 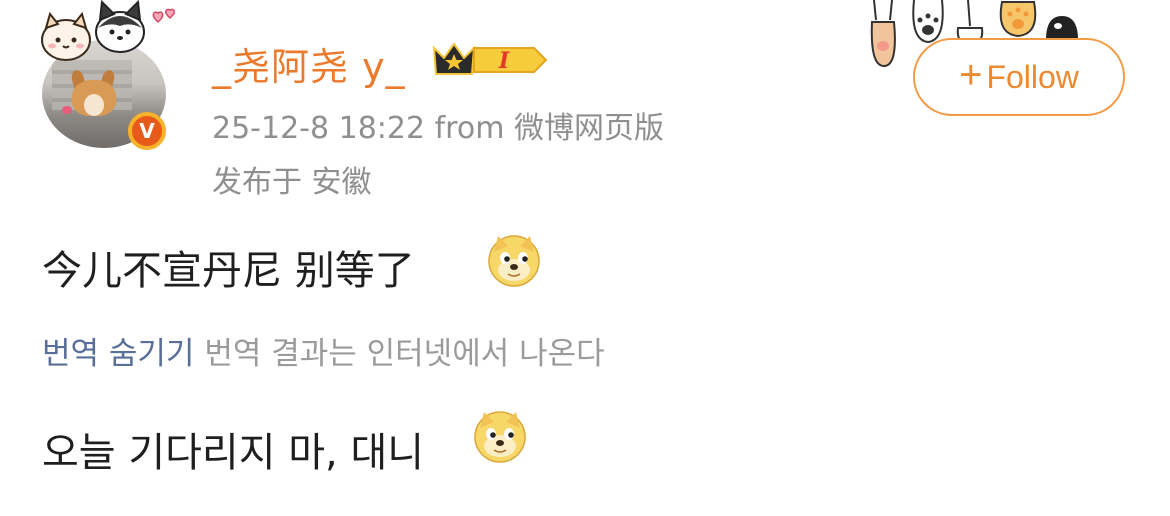 I want to click on follow-label: Follow, so click(x=1032, y=76).